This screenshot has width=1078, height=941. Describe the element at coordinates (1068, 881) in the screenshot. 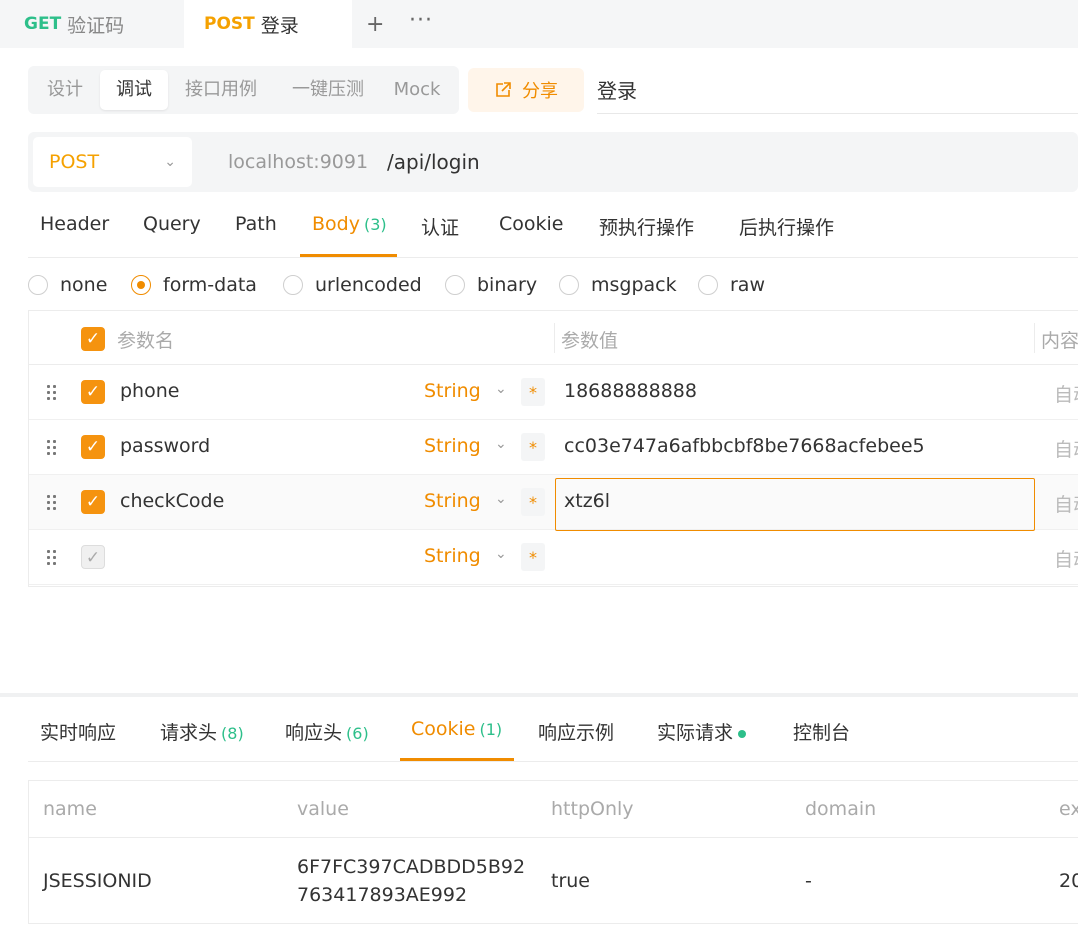

I see `cookie-expires: 20` at that location.